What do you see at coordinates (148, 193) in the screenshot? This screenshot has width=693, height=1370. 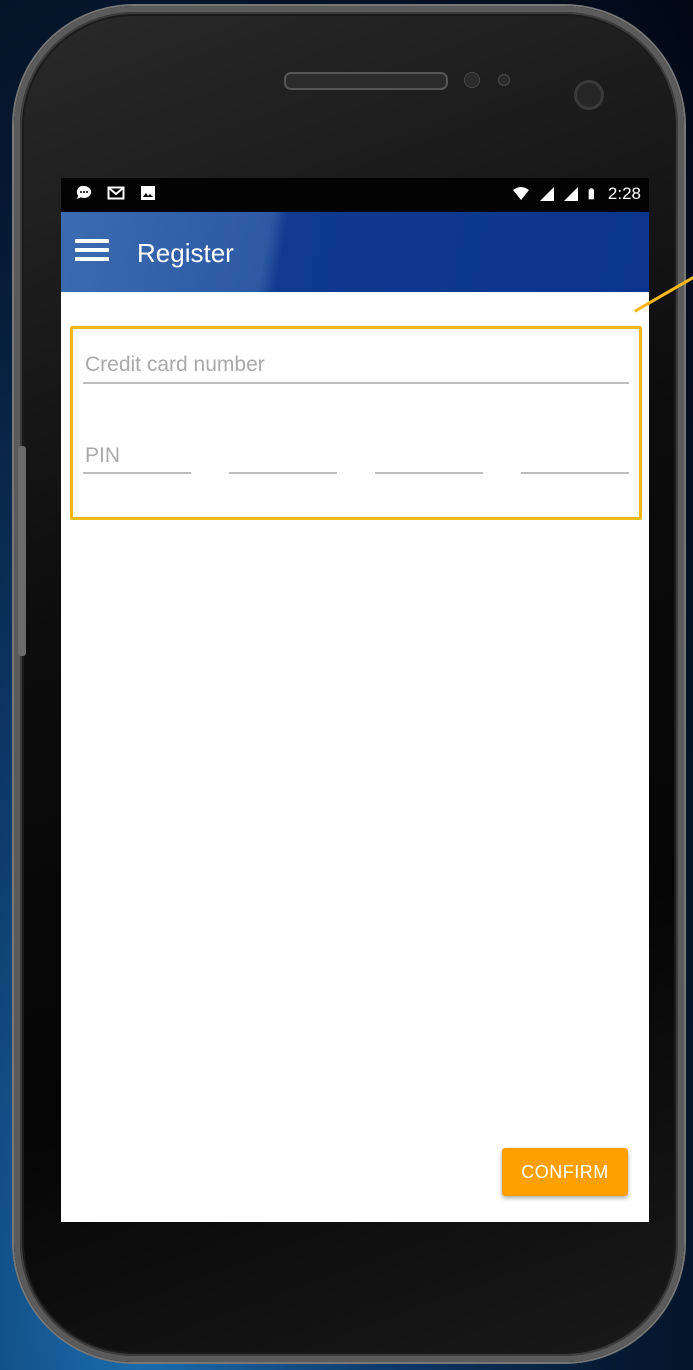 I see `image-icon` at bounding box center [148, 193].